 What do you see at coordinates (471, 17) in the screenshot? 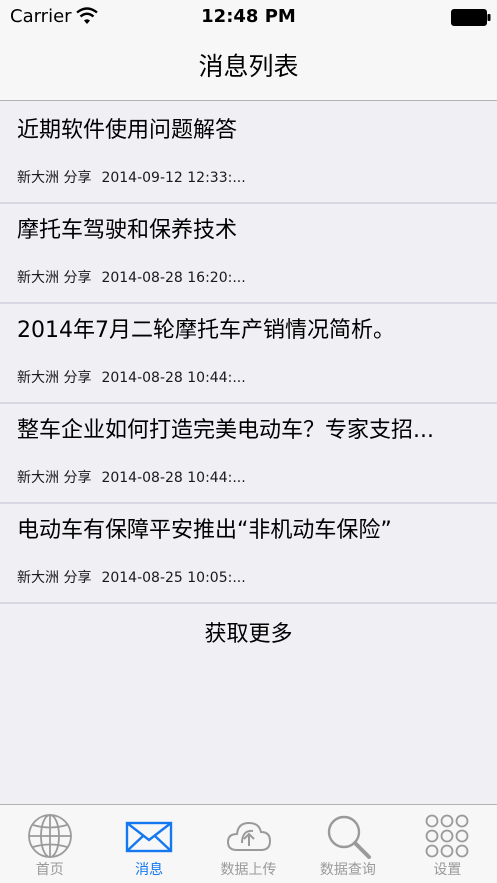
I see `battery-icon` at bounding box center [471, 17].